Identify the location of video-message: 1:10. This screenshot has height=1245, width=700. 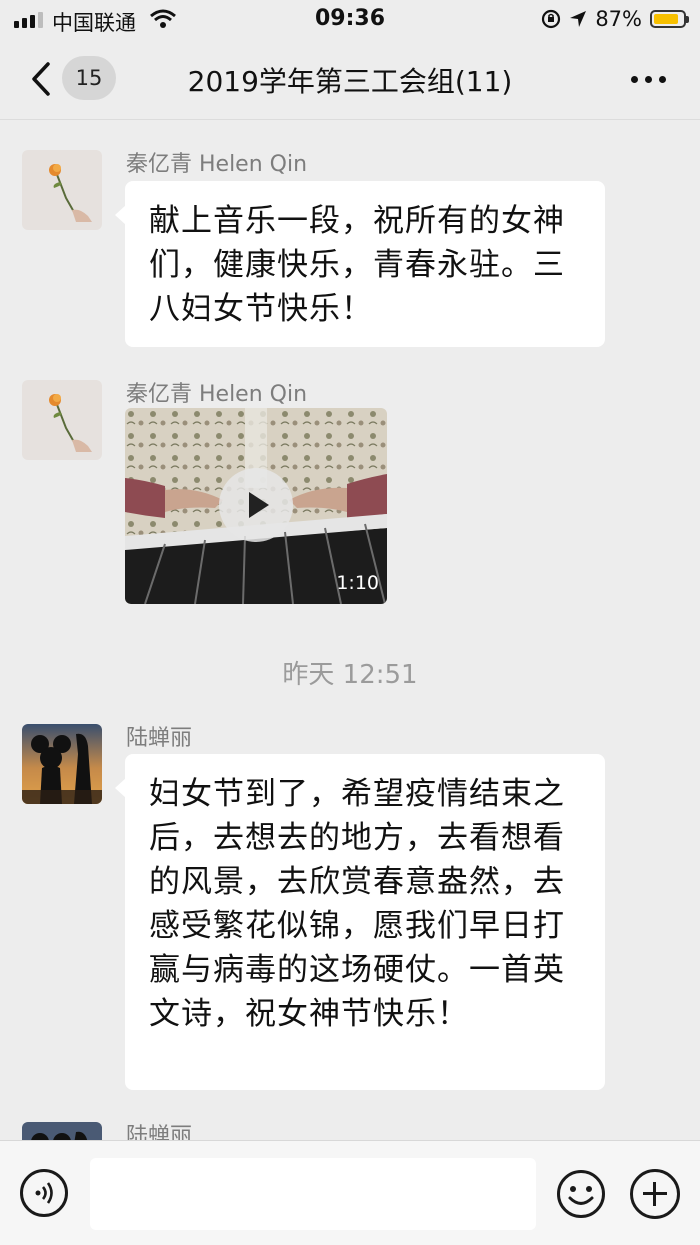
(256, 506).